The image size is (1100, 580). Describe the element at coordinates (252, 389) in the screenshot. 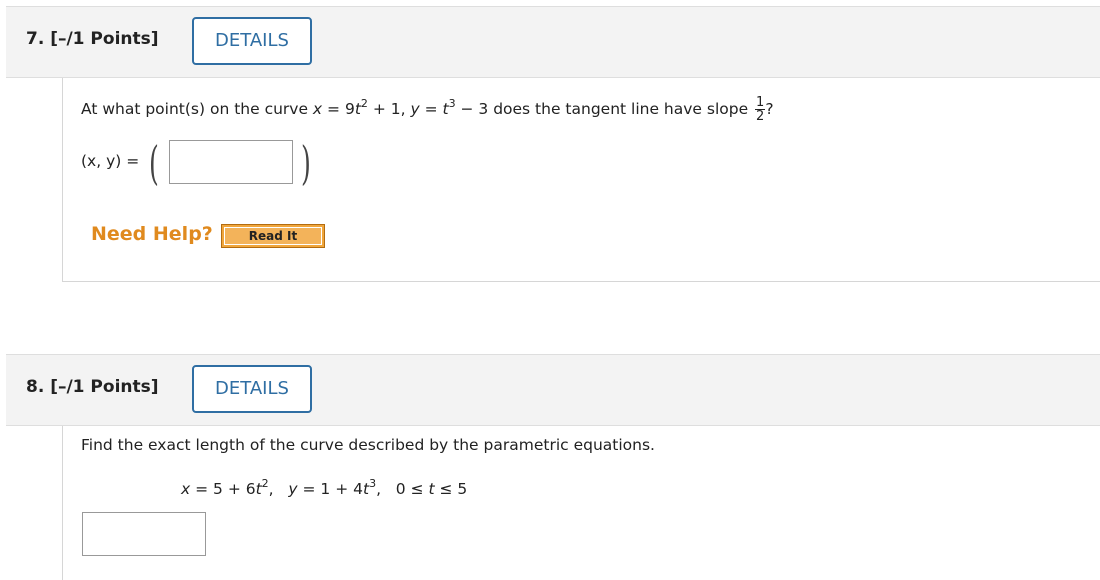

I see `question-8-details-button: DETAILS` at that location.